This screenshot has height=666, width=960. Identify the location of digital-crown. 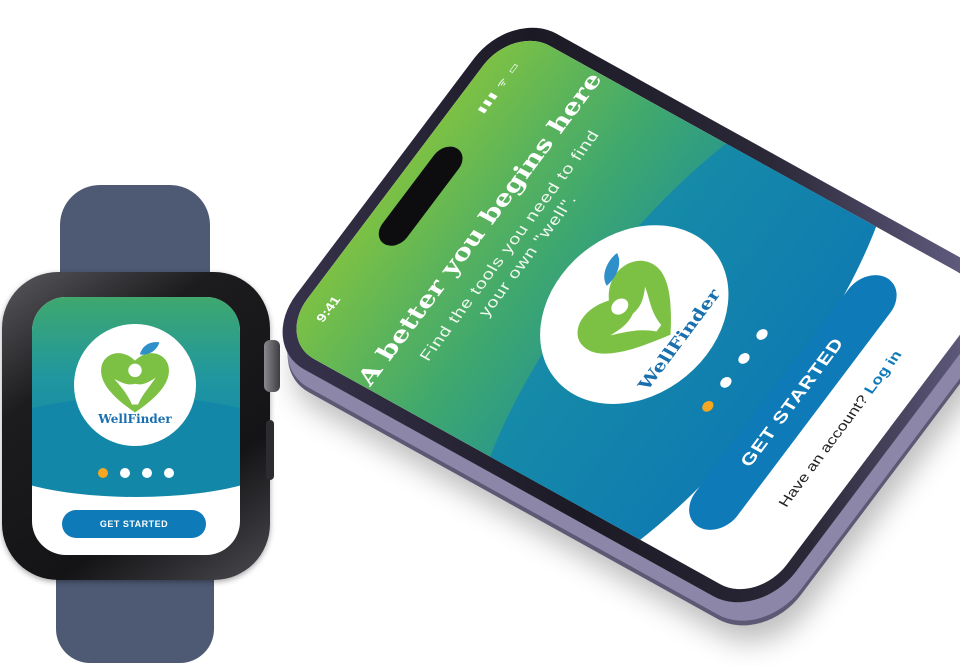
(272, 366).